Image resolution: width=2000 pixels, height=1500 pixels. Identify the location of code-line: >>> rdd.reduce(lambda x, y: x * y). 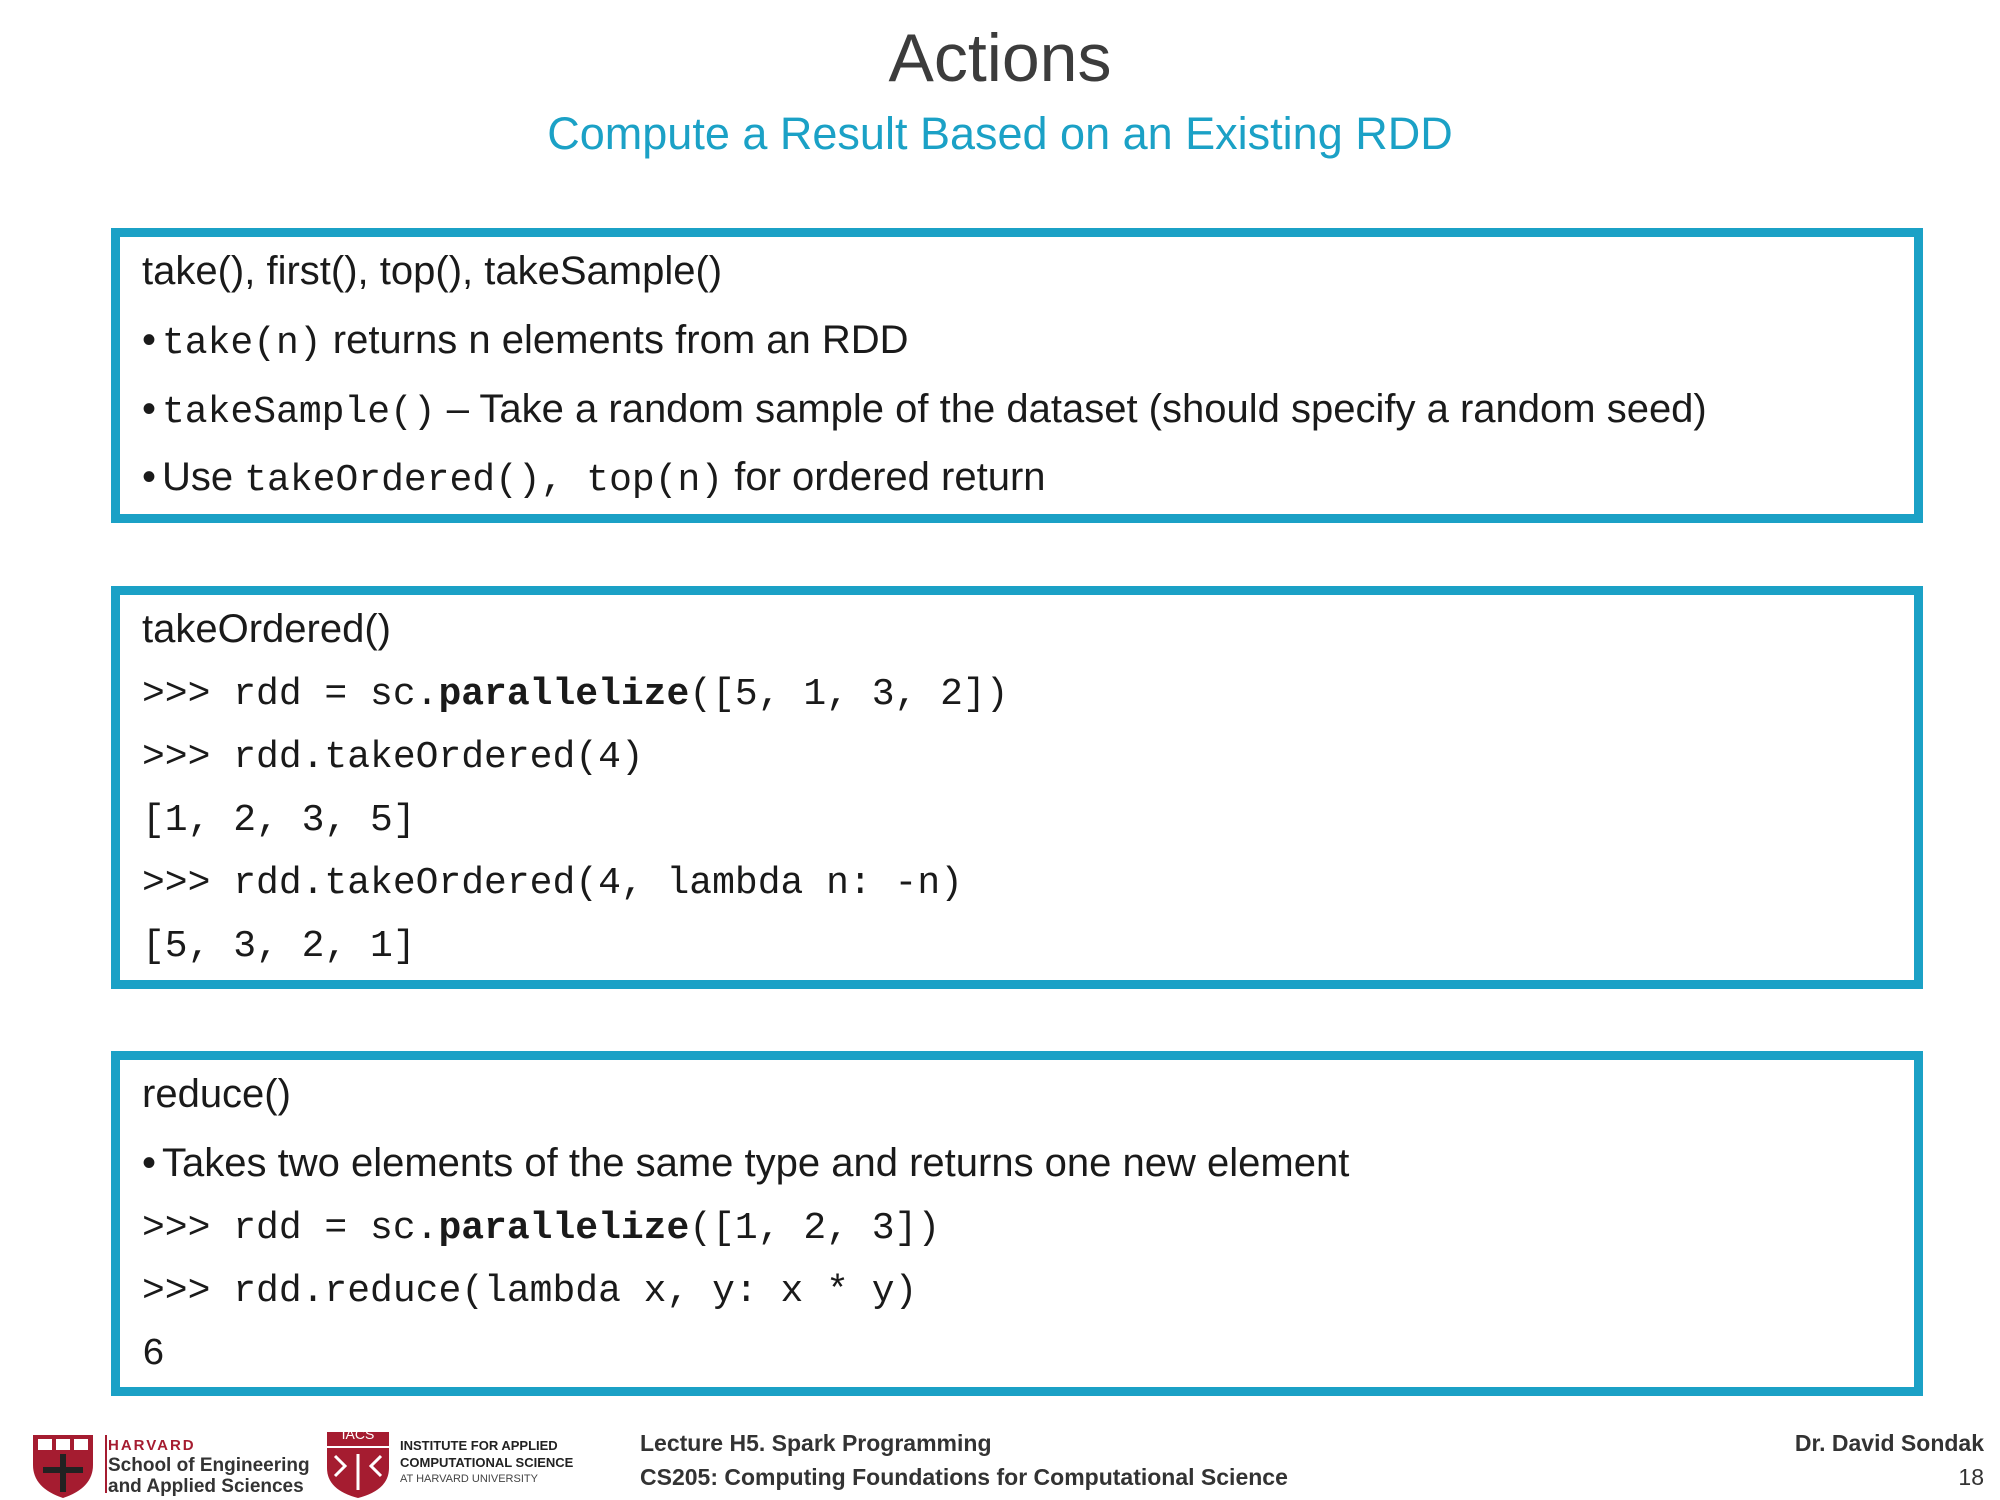
(530, 1291).